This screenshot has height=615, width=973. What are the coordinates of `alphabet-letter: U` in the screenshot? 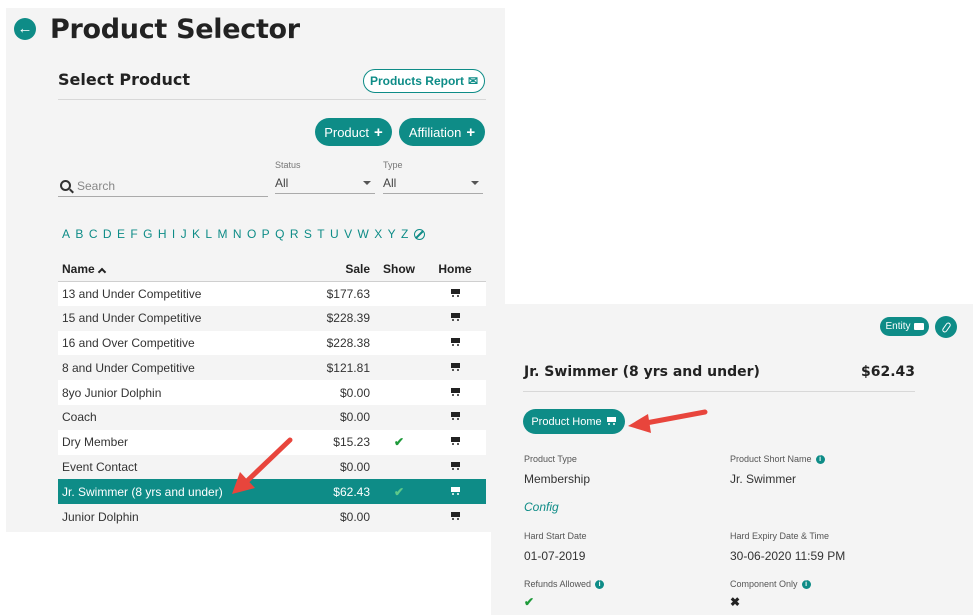 It's located at (334, 234).